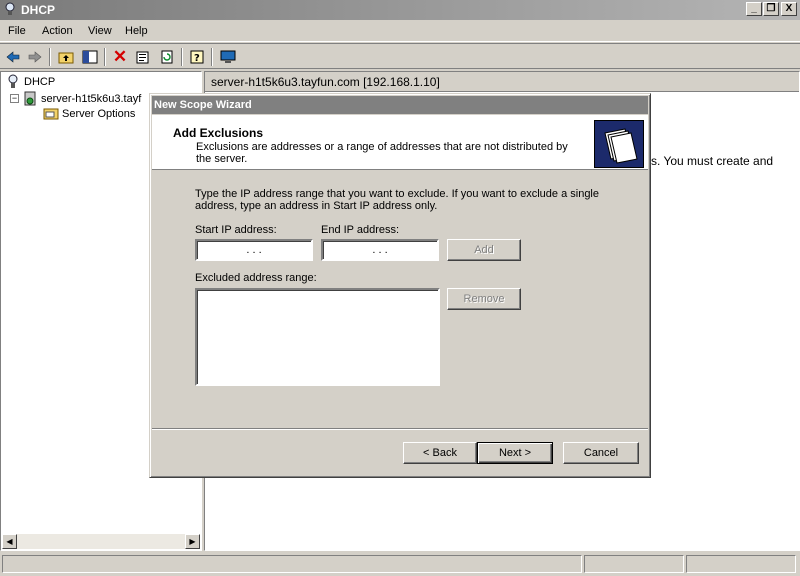 This screenshot has height=576, width=800. I want to click on console-icon, so click(228, 57).